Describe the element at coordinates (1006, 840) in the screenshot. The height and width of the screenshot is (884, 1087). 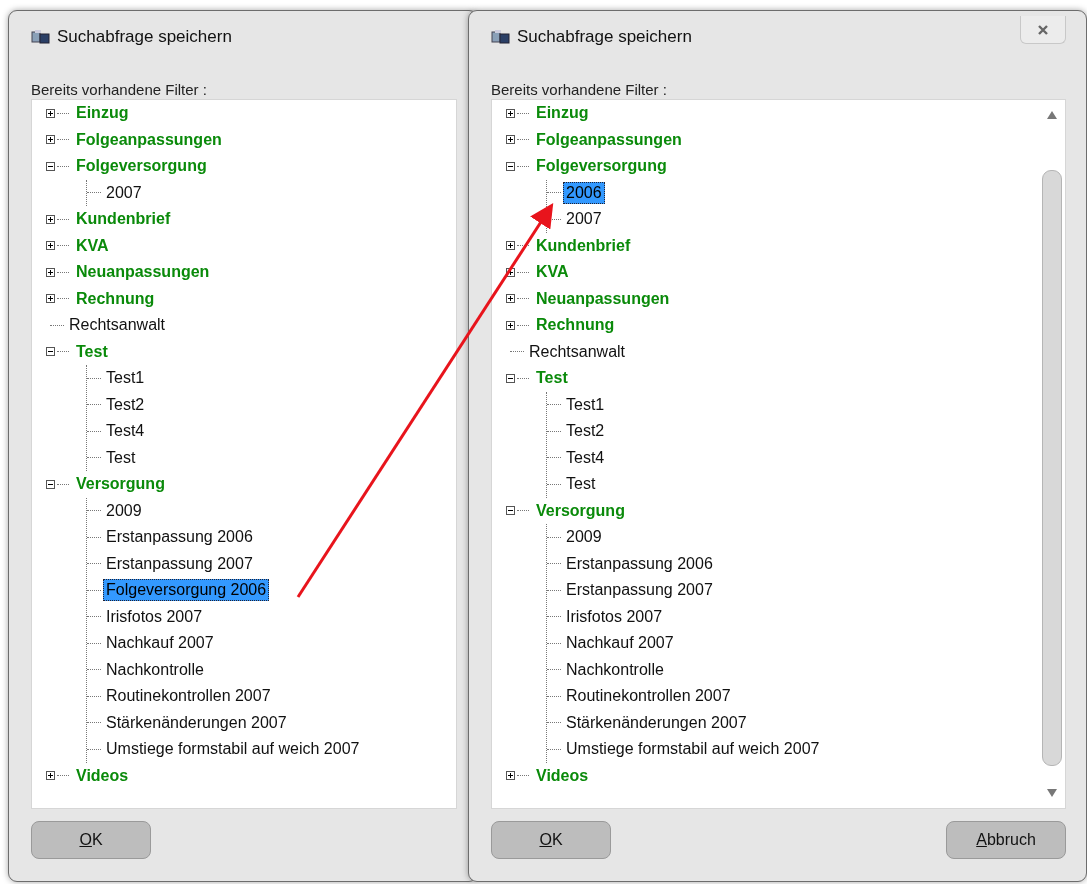
I see `dialog-button: Abbruch` at that location.